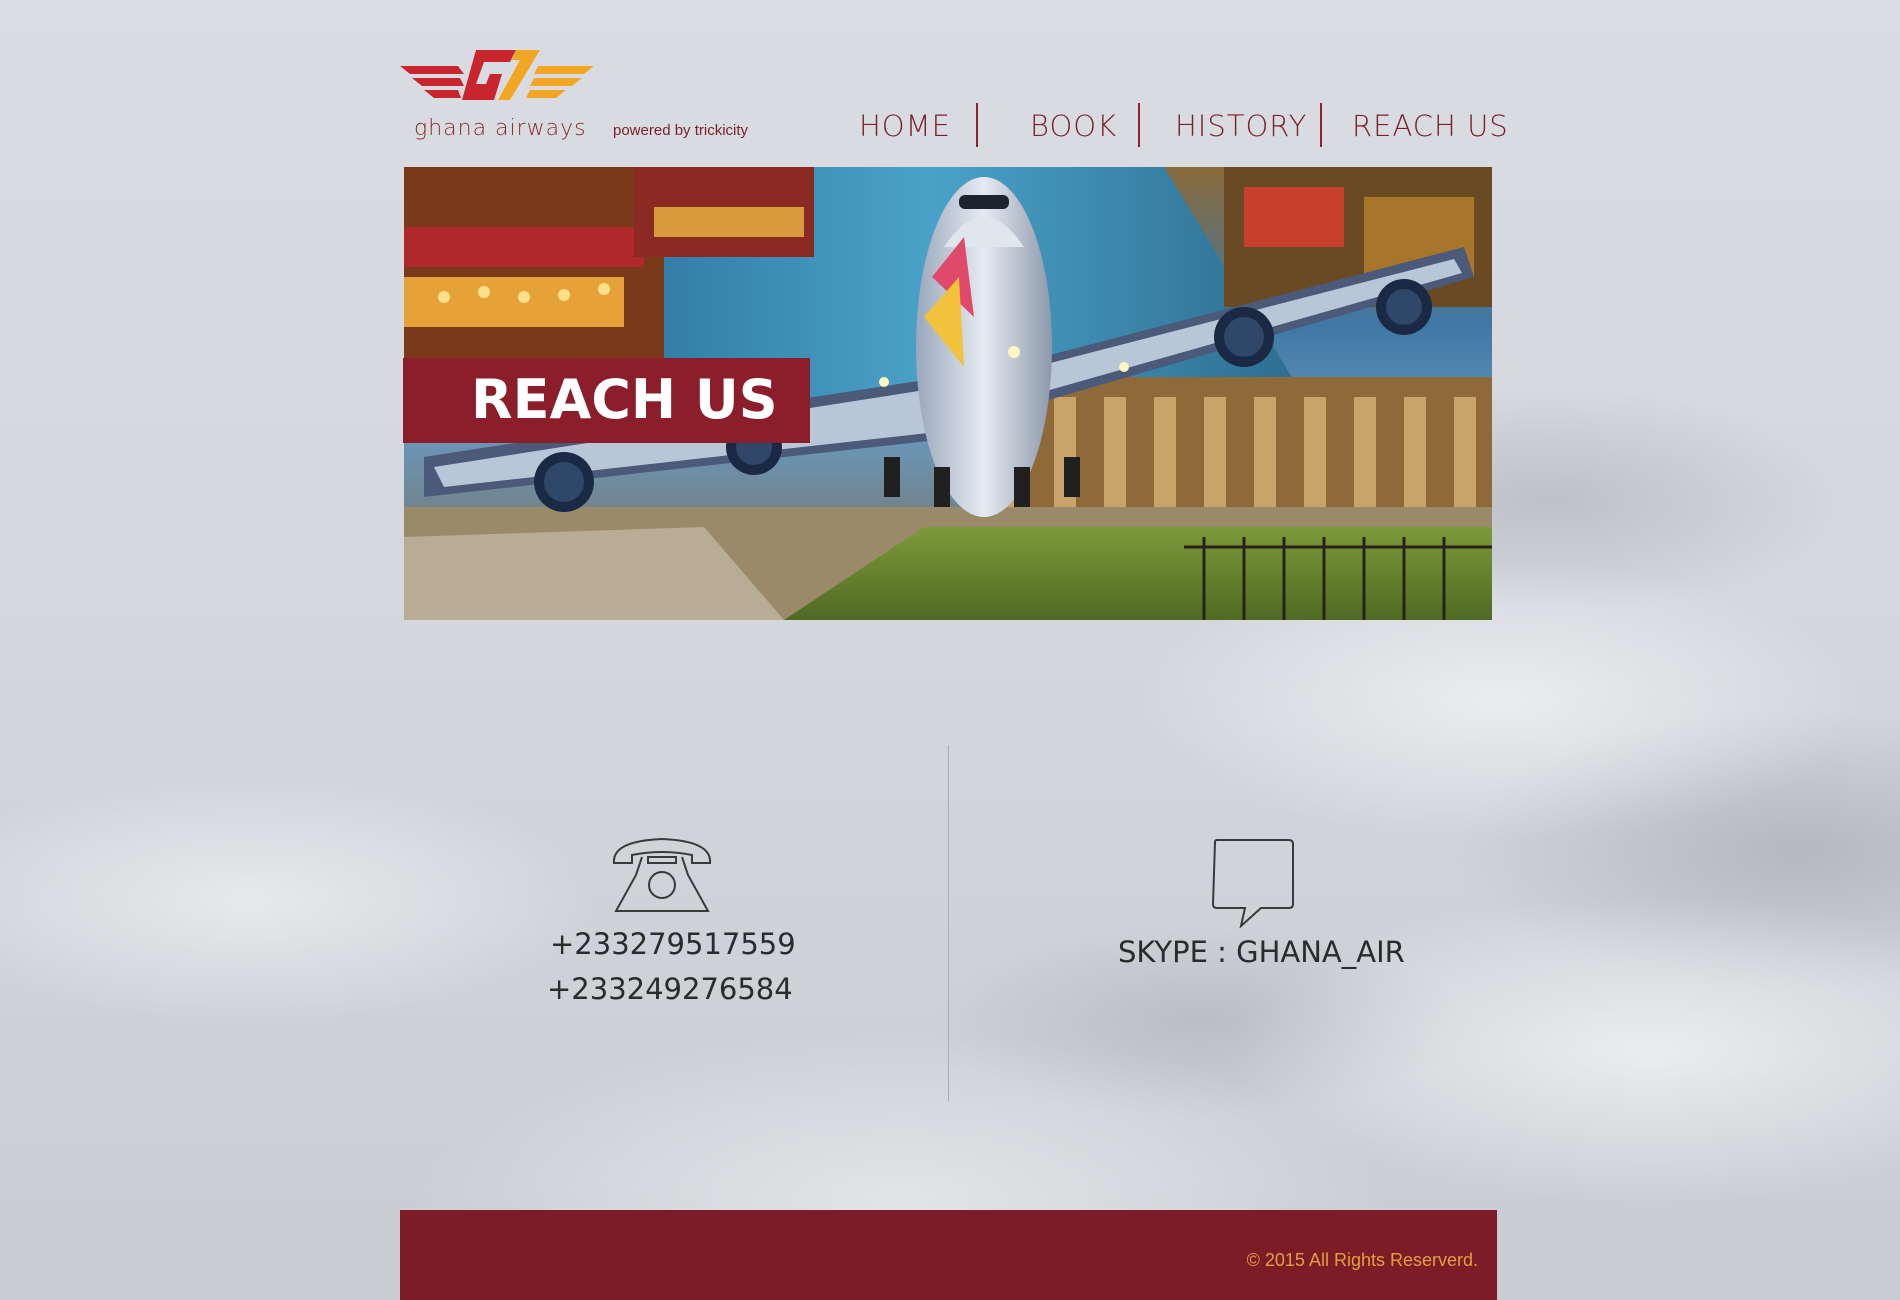  Describe the element at coordinates (948, 923) in the screenshot. I see `contact-divider` at that location.